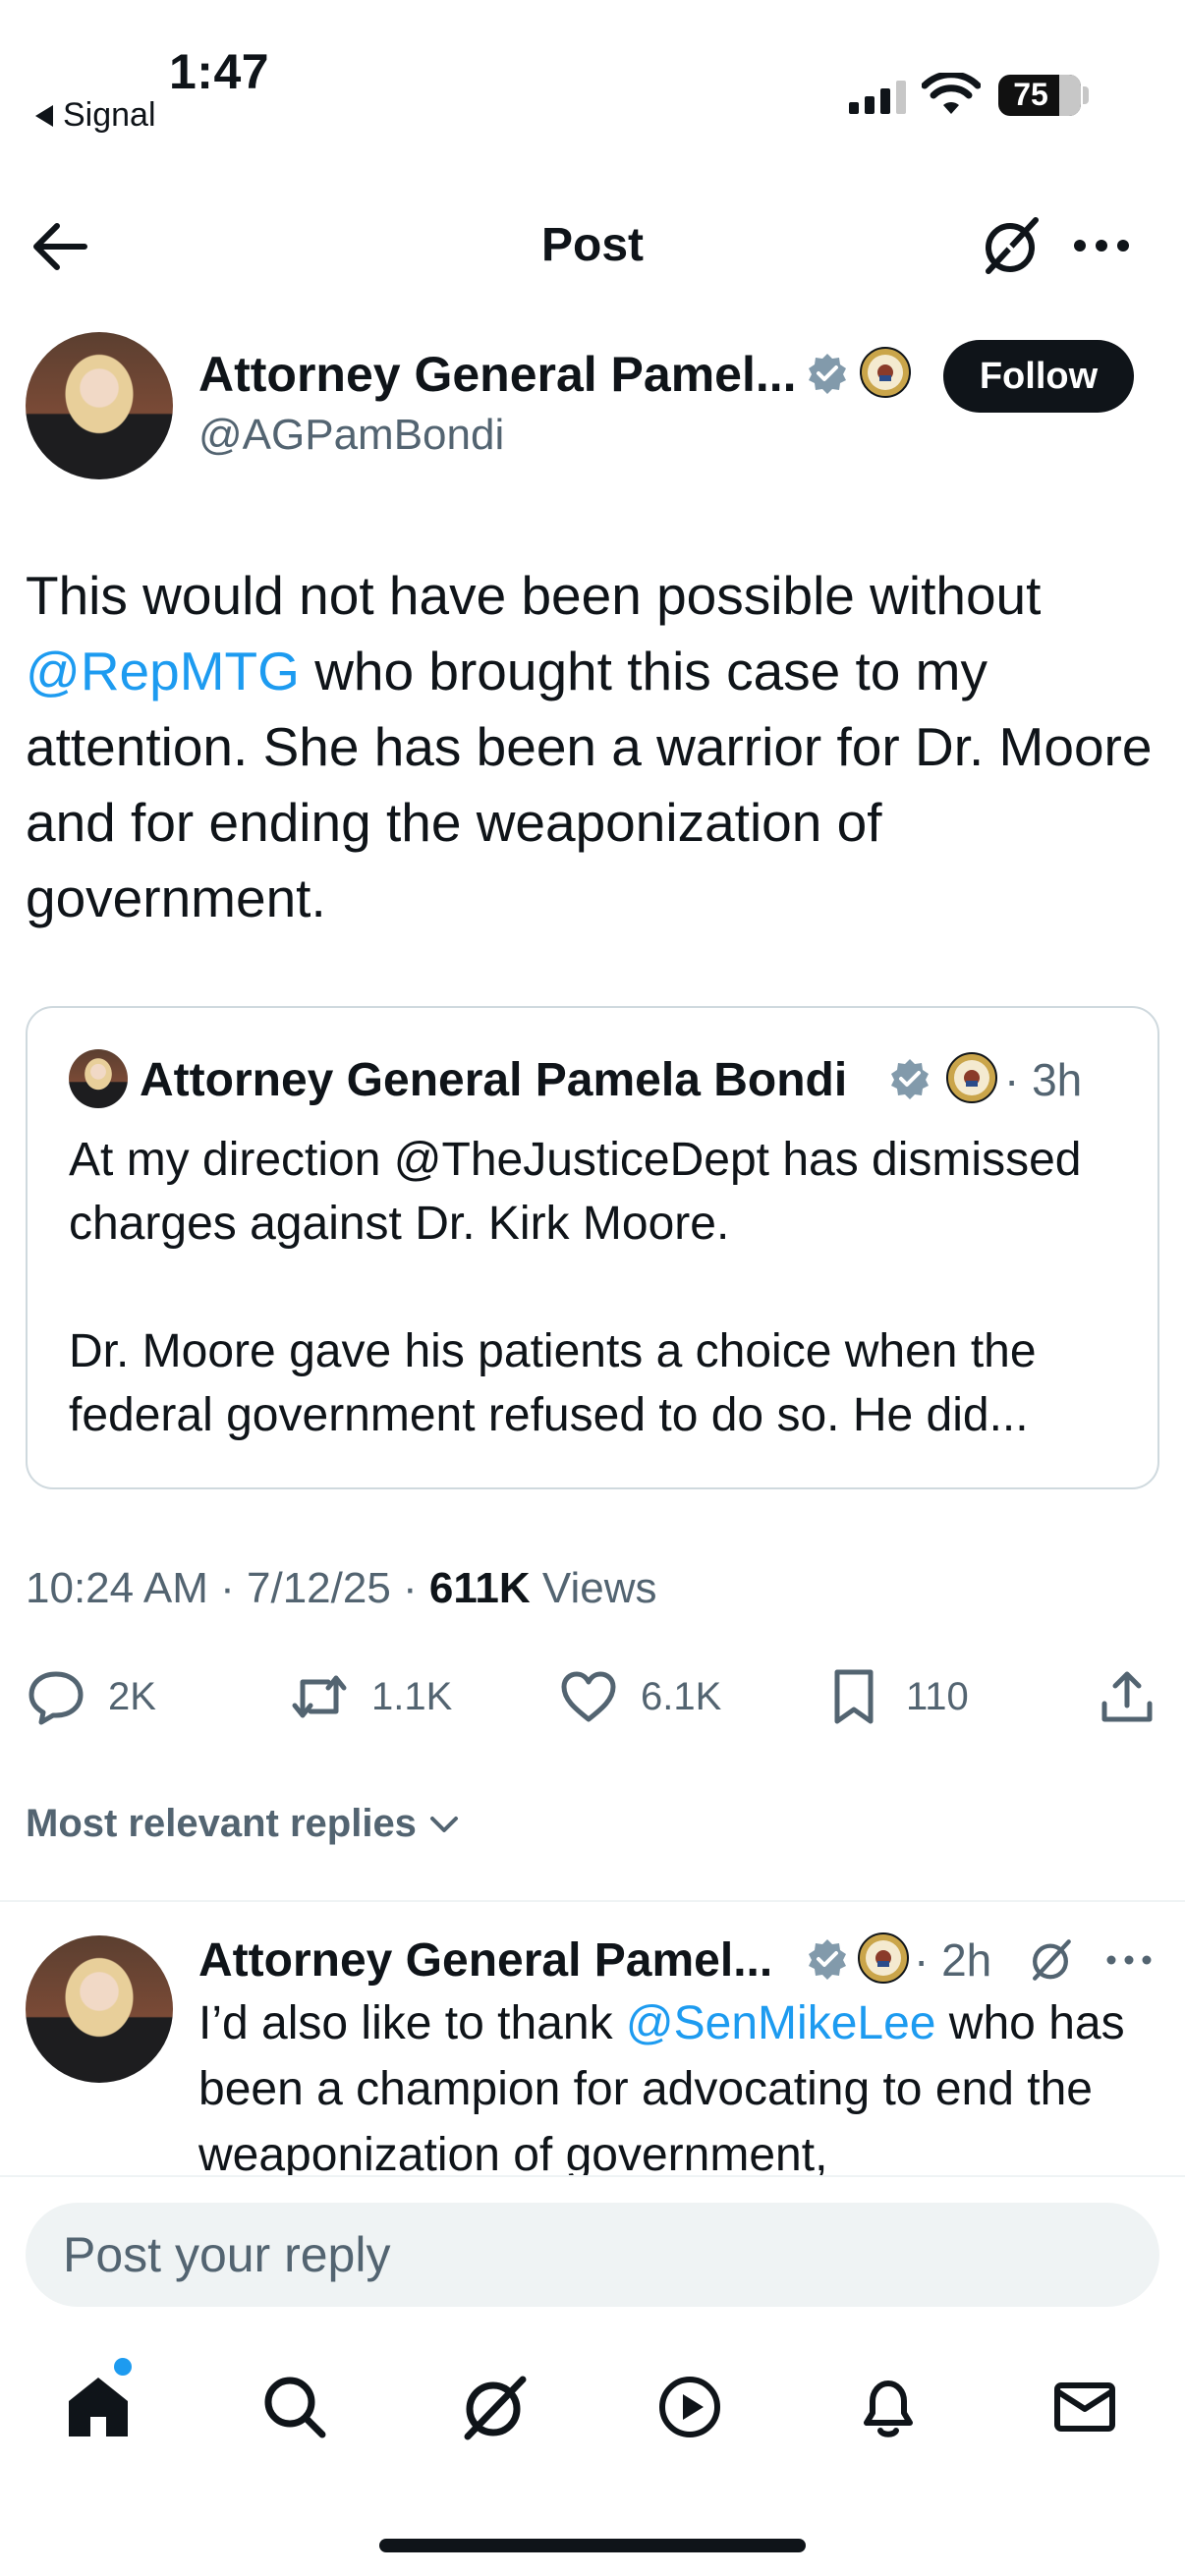 The height and width of the screenshot is (2576, 1185). Describe the element at coordinates (594, 1588) in the screenshot. I see `views-label: Views` at that location.